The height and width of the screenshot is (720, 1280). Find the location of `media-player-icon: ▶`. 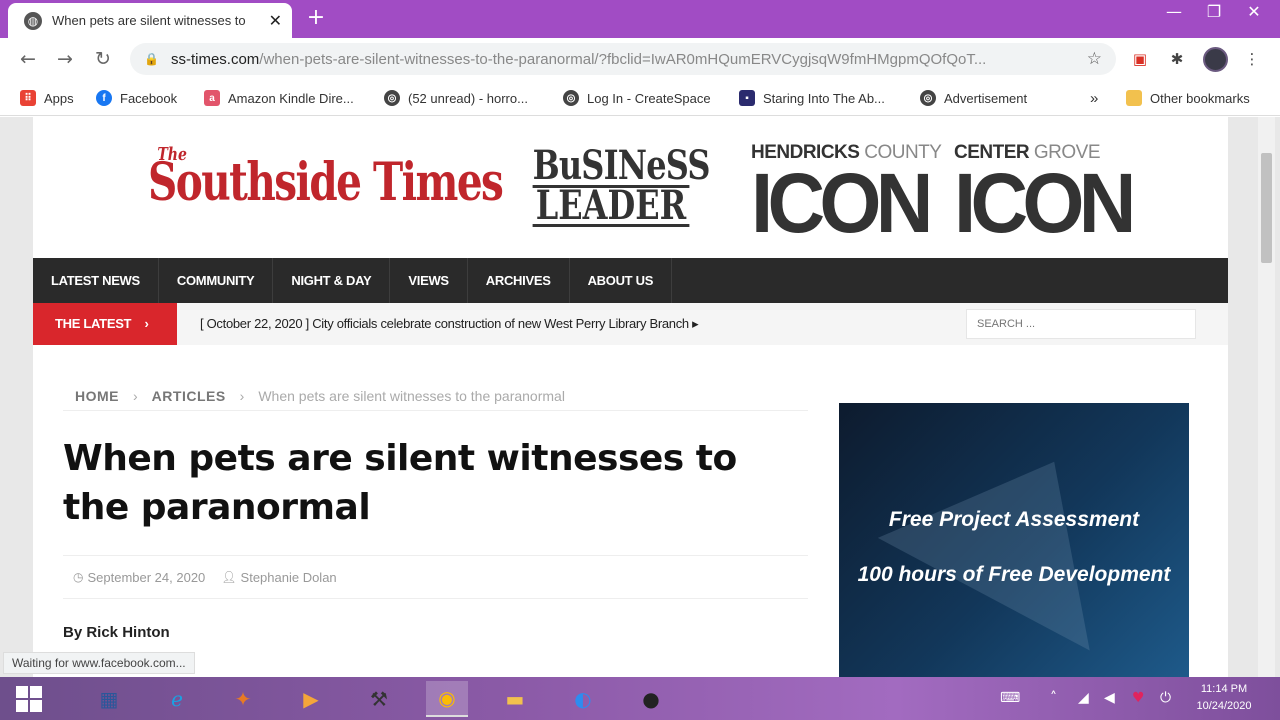

media-player-icon: ▶ is located at coordinates (311, 699).